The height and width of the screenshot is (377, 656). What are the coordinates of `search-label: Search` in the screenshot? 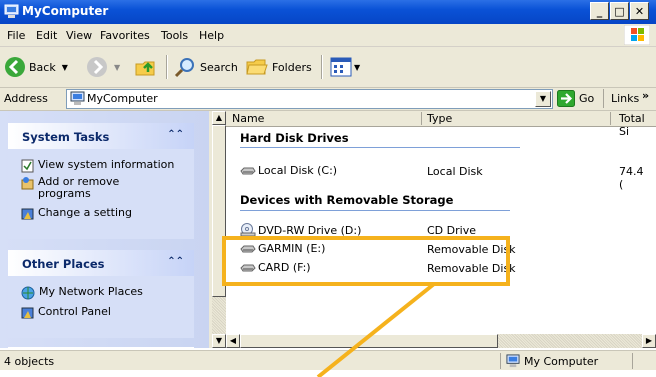 It's located at (219, 67).